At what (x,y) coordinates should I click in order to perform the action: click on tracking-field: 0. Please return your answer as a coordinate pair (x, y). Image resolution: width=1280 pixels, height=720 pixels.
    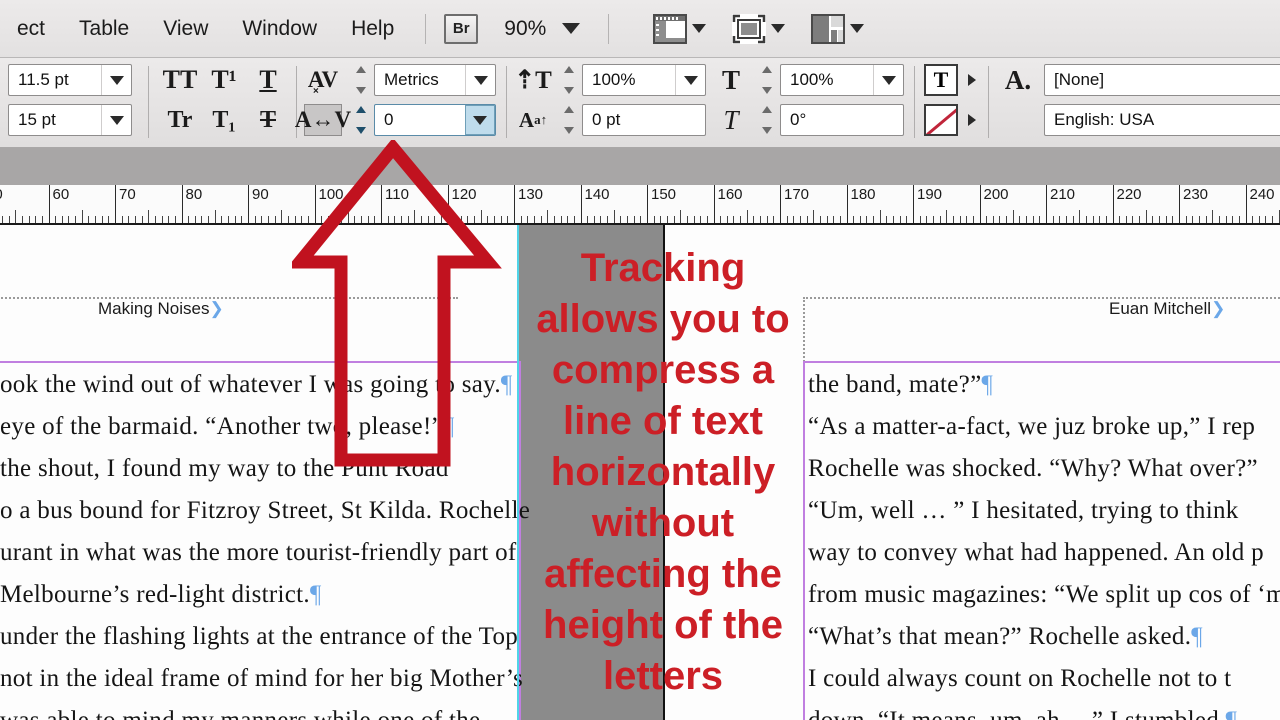
    Looking at the image, I should click on (435, 120).